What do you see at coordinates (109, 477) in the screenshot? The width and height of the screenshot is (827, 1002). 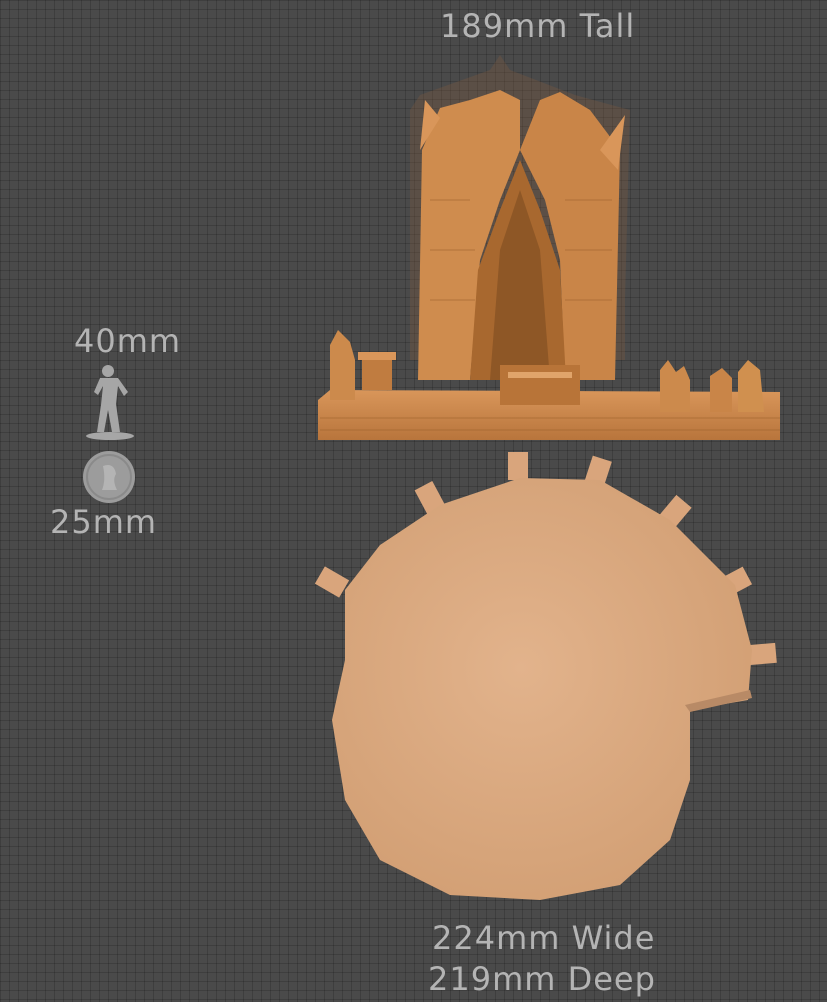 I see `base-coin` at bounding box center [109, 477].